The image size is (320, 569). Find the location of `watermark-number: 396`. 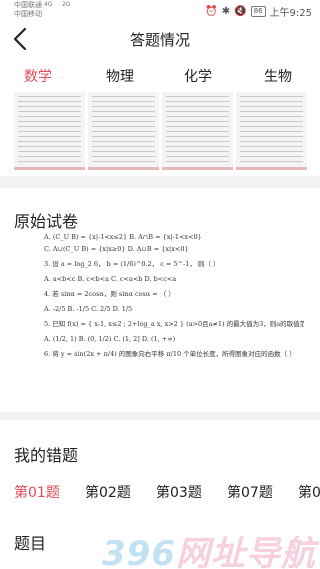

watermark-number: 396 is located at coordinates (139, 551).